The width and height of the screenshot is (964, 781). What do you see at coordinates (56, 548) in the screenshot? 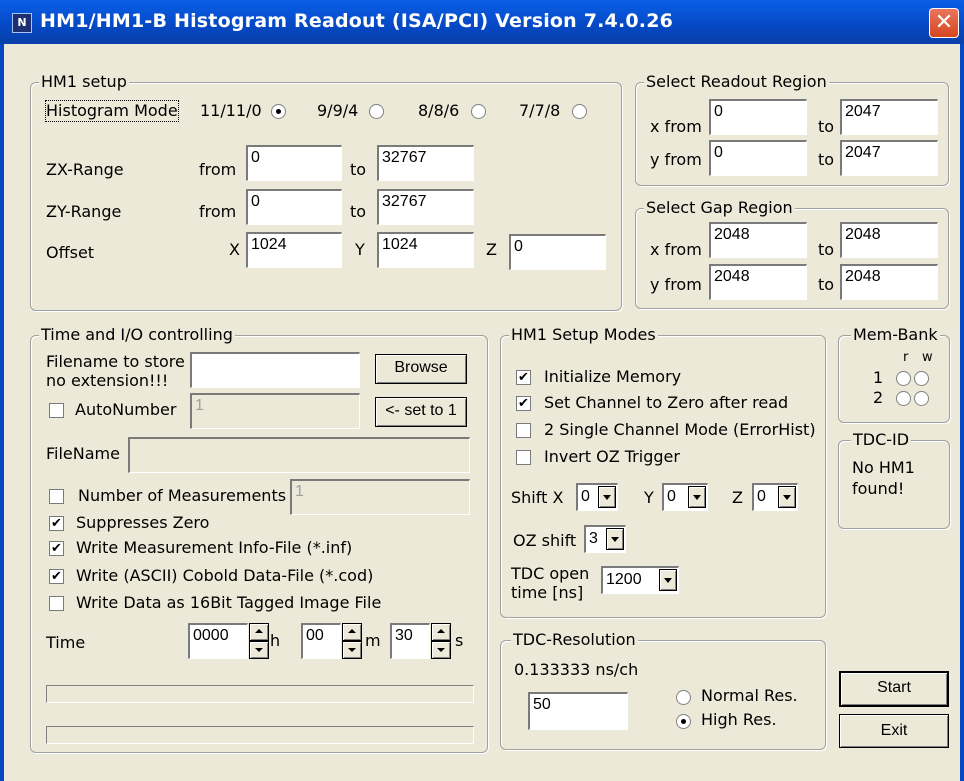
I see `write-info-checkbox: ✔` at bounding box center [56, 548].